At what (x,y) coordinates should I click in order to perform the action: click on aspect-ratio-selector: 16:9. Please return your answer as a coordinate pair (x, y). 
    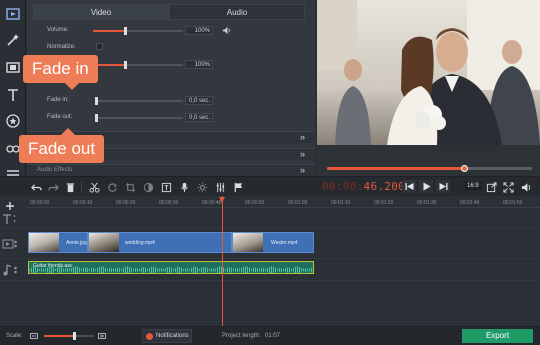
    Looking at the image, I should click on (473, 186).